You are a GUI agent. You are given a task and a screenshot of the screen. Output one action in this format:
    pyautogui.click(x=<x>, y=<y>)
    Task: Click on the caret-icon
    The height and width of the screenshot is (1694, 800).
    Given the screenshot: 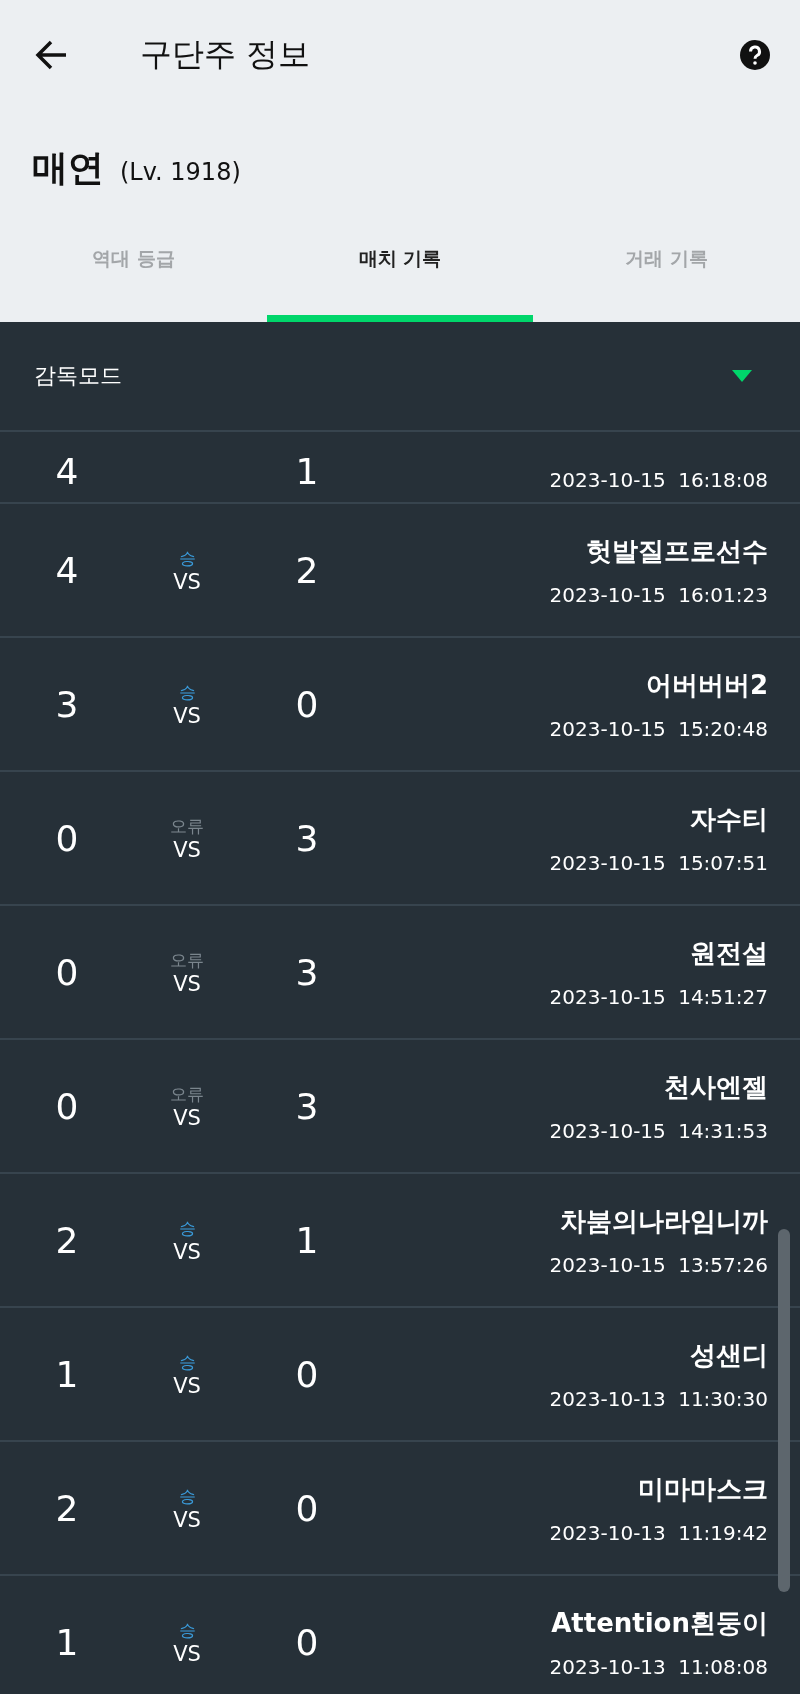 What is the action you would take?
    pyautogui.click(x=742, y=376)
    